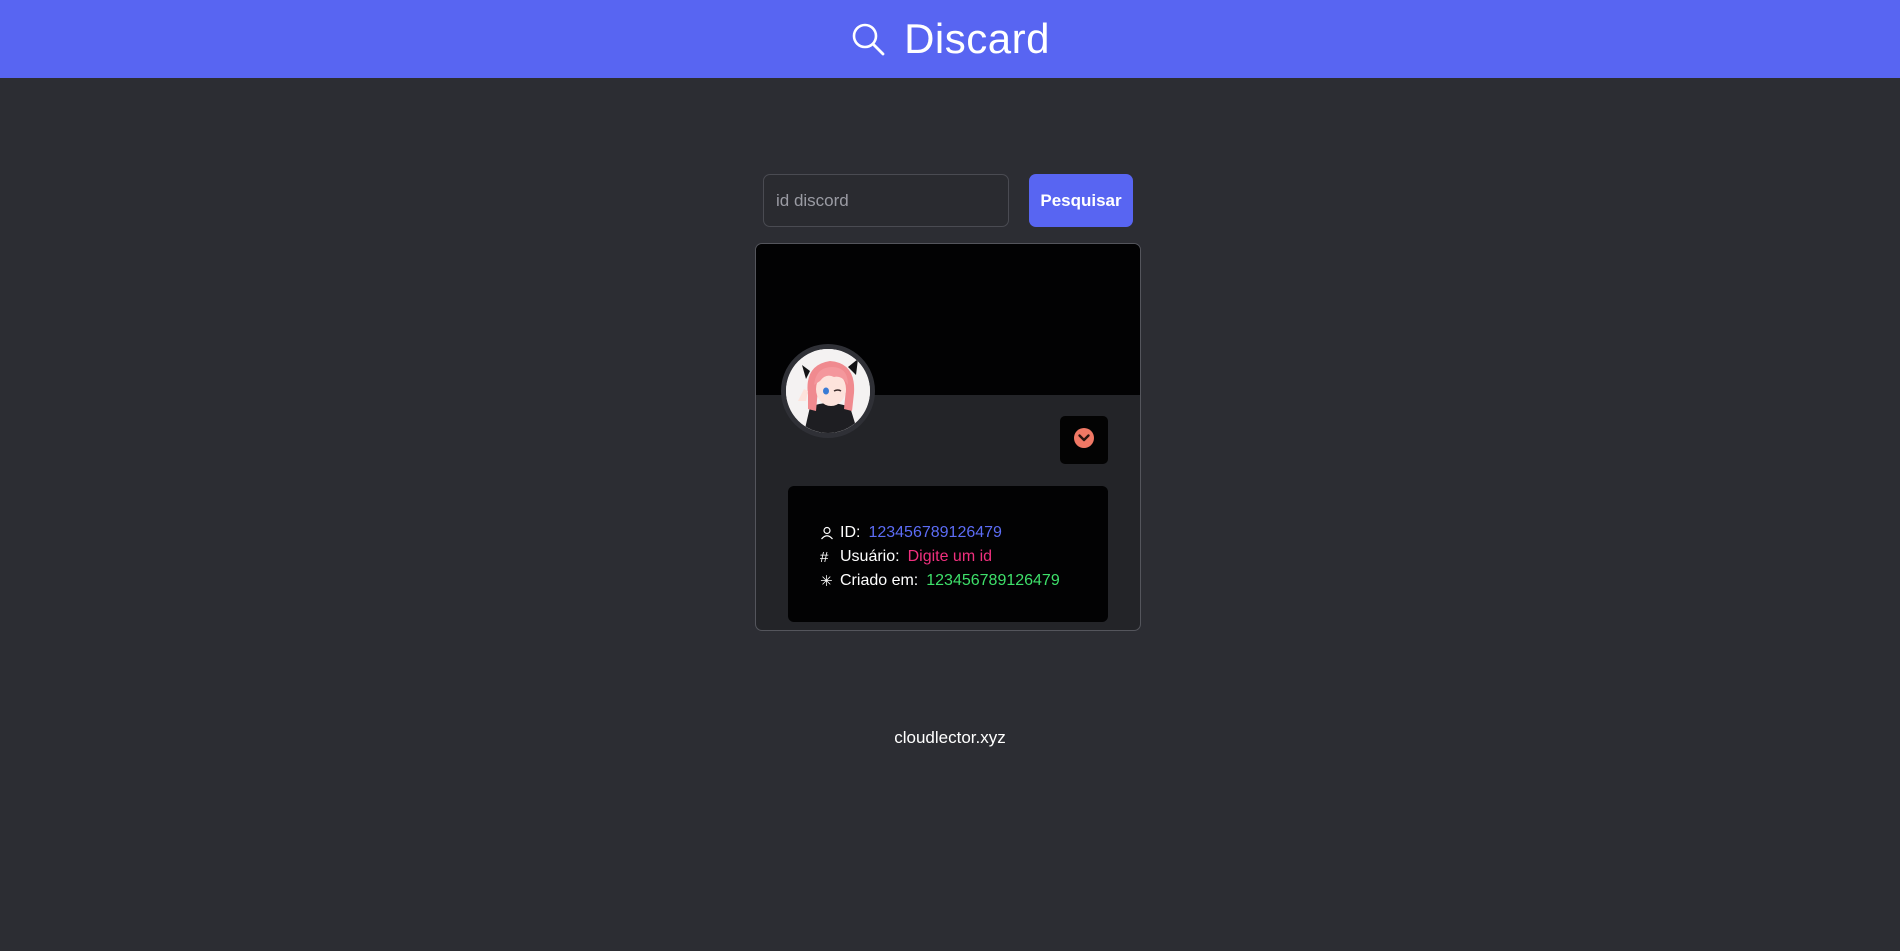 The width and height of the screenshot is (1900, 951). What do you see at coordinates (1081, 200) in the screenshot?
I see `search-button: Pesquisar` at bounding box center [1081, 200].